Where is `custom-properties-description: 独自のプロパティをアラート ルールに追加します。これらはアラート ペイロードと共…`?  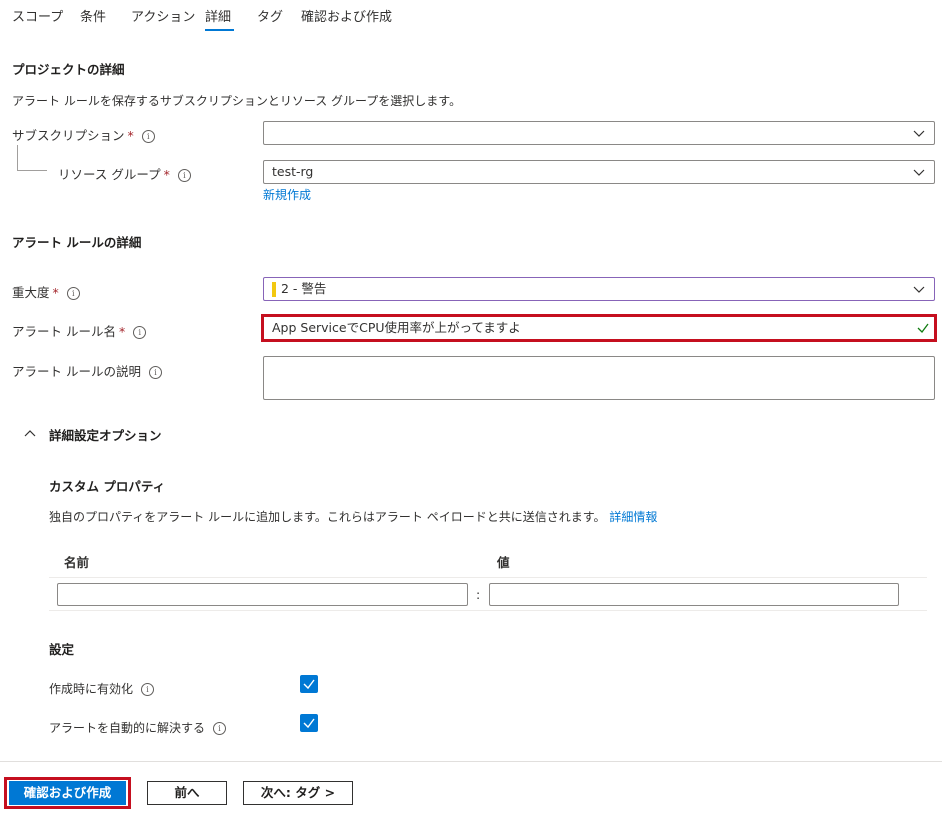
custom-properties-description: 独自のプロパティをアラート ルールに追加します。これらはアラート ペイロードと共… is located at coordinates (353, 516).